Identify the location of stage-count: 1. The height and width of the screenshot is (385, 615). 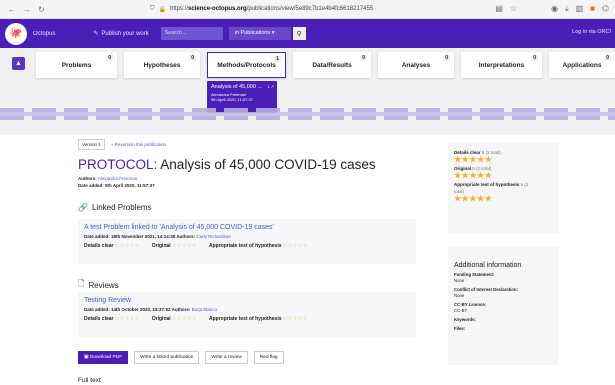
(277, 59).